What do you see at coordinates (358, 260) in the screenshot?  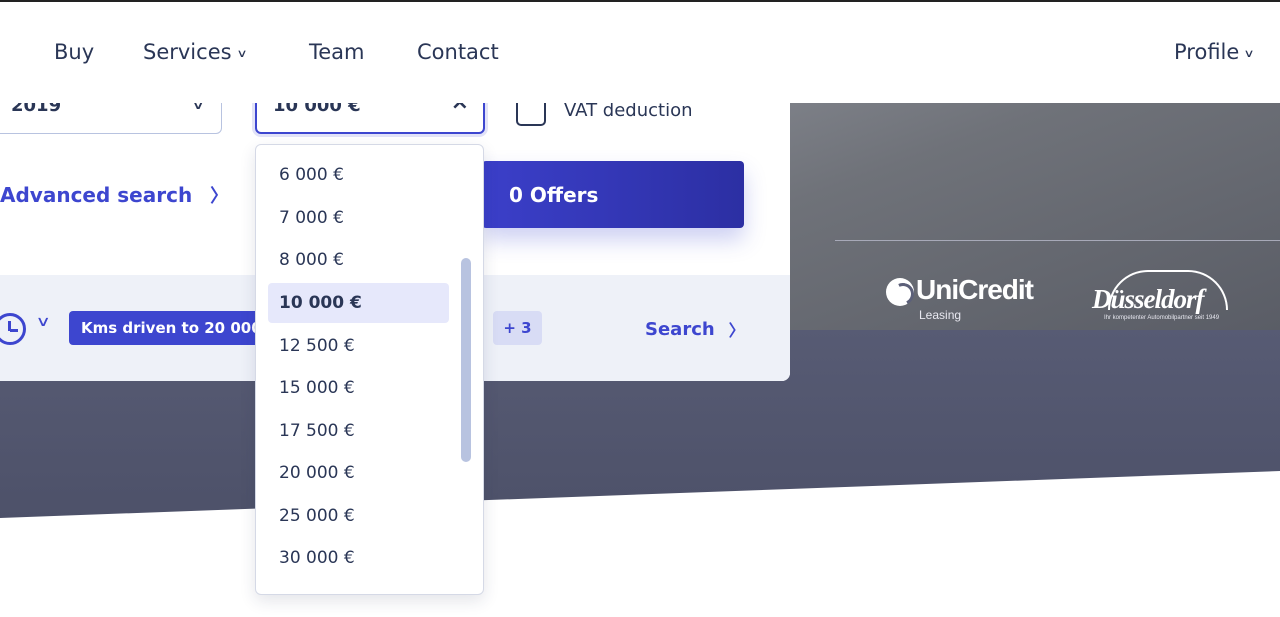 I see `price-option: 8 000 €` at bounding box center [358, 260].